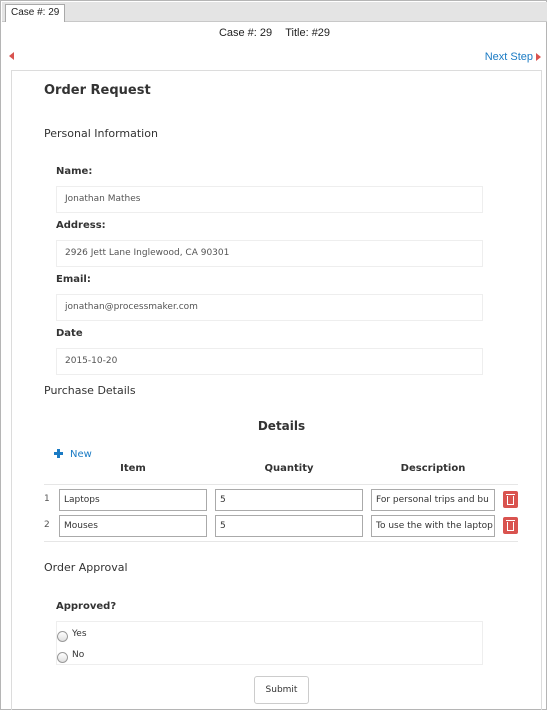  I want to click on item-cell: Mouses, so click(133, 526).